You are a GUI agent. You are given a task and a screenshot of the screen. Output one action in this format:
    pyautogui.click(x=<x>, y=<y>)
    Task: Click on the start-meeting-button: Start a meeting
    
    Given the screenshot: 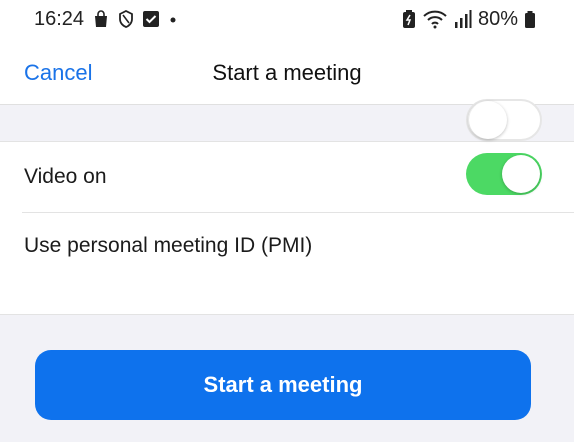 What is the action you would take?
    pyautogui.click(x=283, y=385)
    